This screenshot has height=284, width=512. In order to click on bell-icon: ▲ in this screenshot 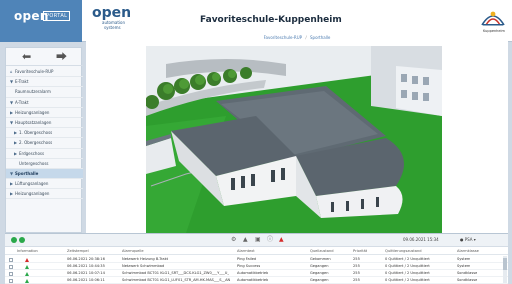, I will do `click(245, 240)`.